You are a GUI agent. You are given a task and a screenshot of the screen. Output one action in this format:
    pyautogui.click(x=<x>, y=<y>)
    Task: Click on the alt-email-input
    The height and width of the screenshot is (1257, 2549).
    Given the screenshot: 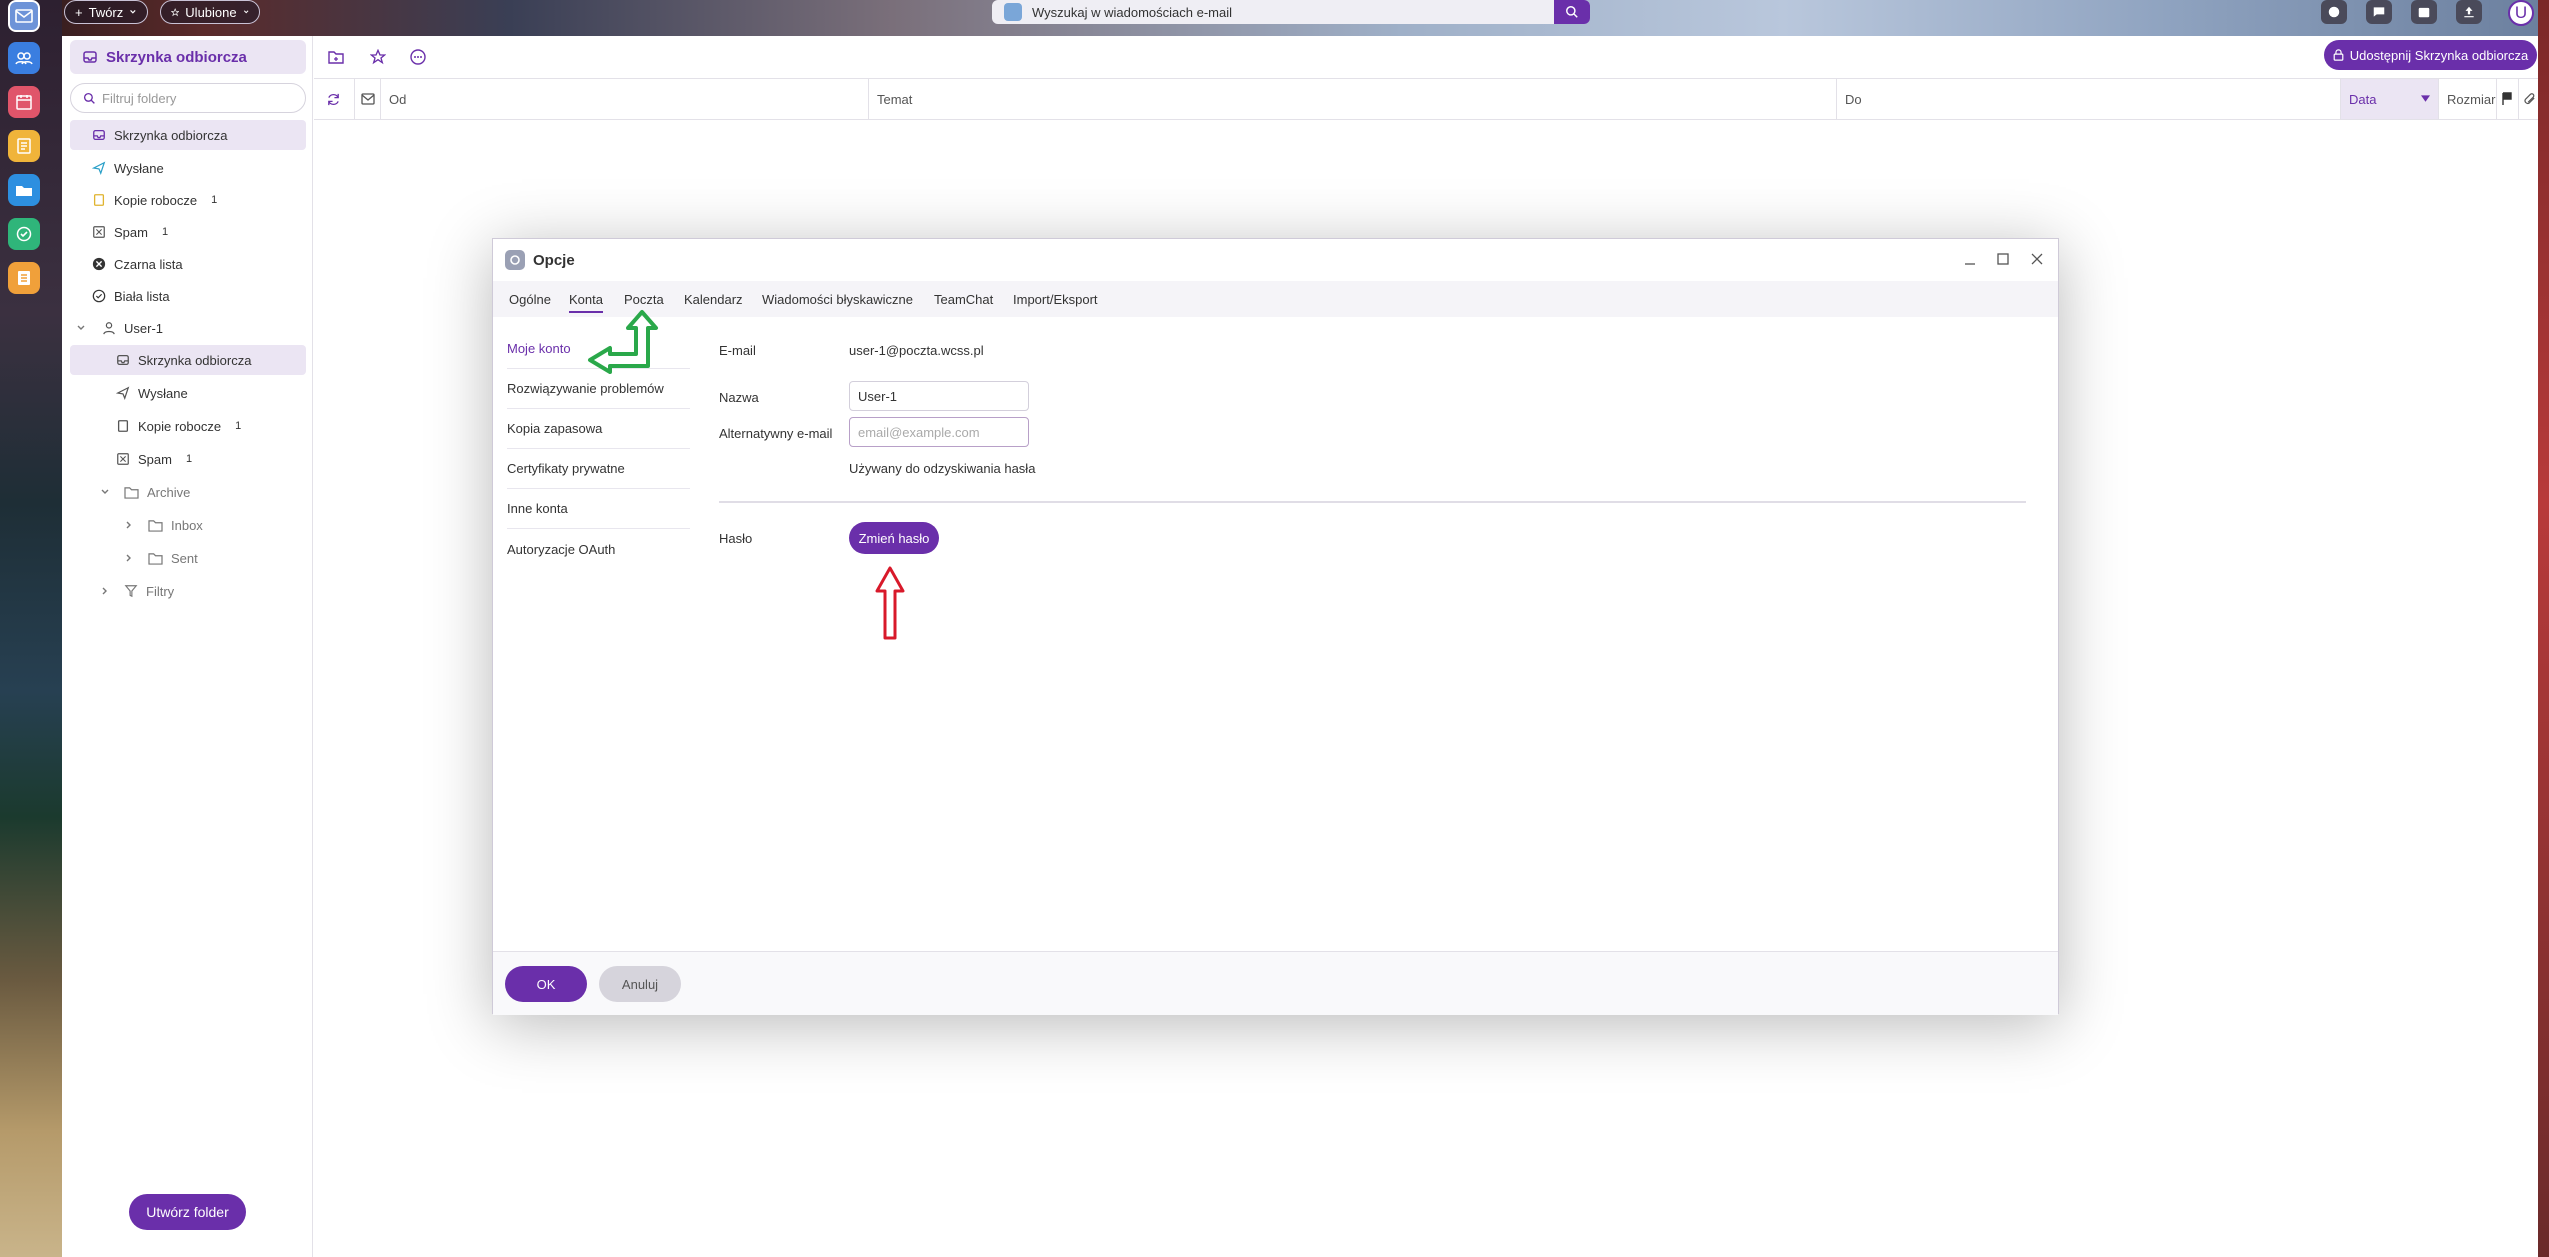 What is the action you would take?
    pyautogui.click(x=939, y=432)
    